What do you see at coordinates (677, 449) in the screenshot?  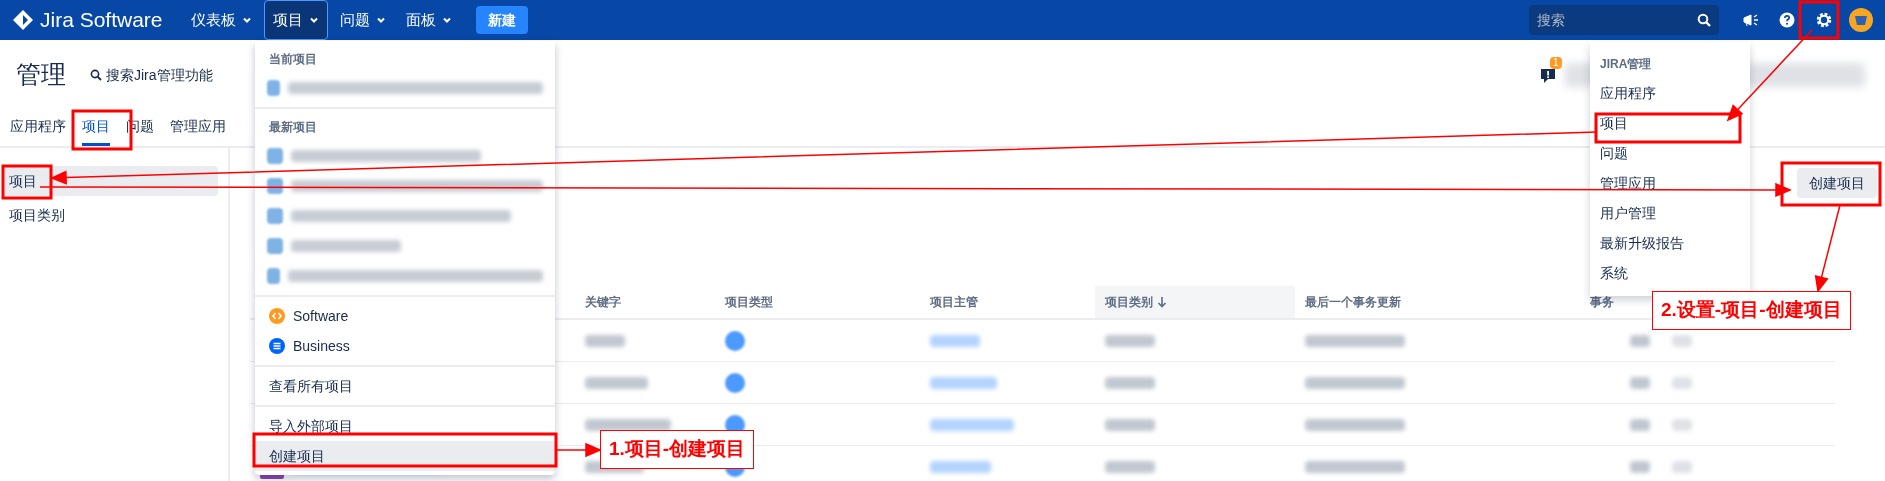 I see `callout-label: 1.项目-创建项目` at bounding box center [677, 449].